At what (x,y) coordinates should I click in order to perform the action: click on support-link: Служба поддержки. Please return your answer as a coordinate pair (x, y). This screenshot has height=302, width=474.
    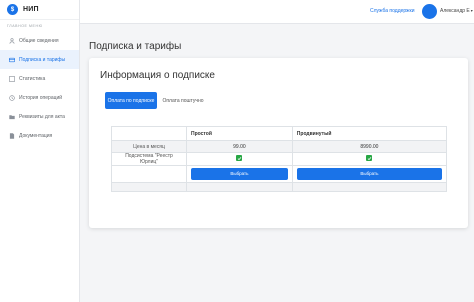
    Looking at the image, I should click on (392, 11).